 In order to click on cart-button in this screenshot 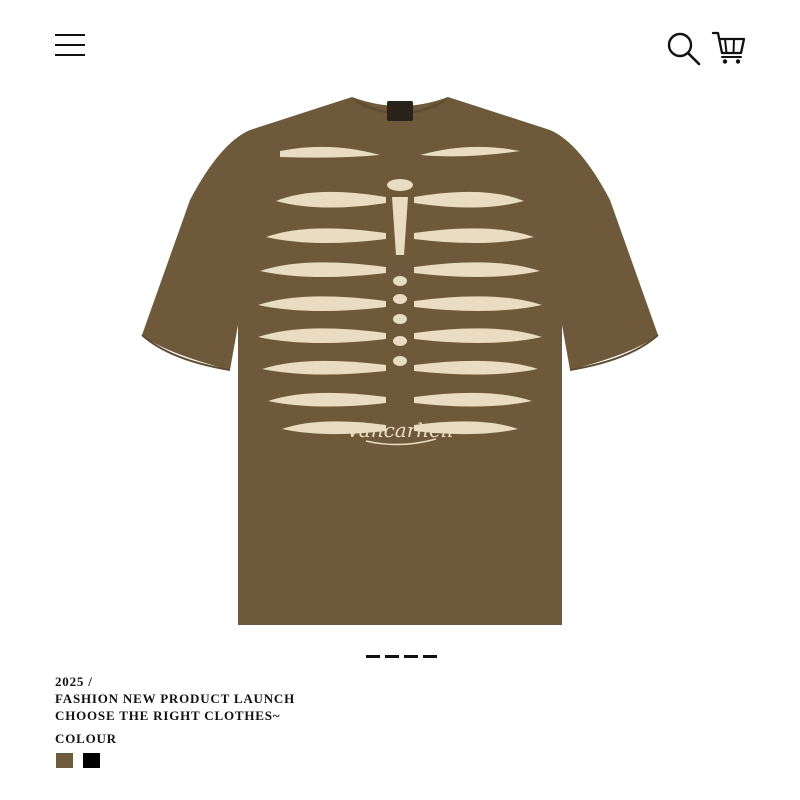, I will do `click(729, 48)`.